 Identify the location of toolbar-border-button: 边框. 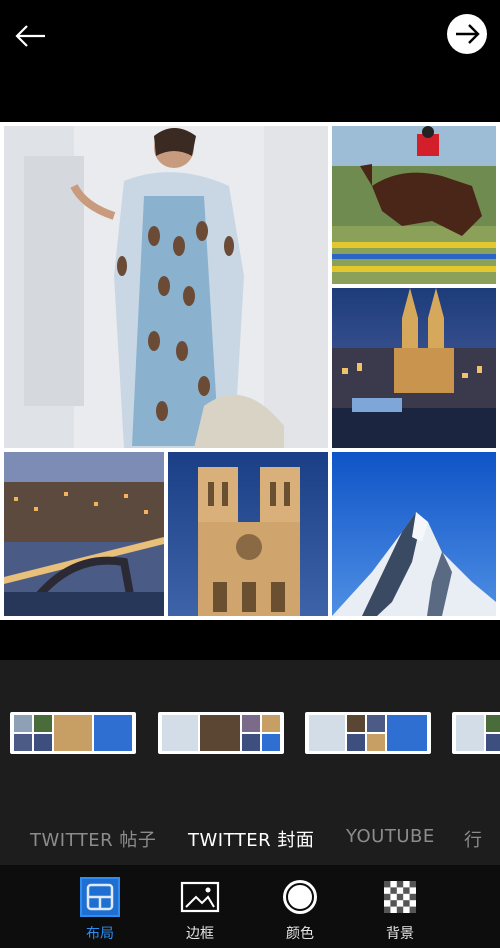
(200, 910).